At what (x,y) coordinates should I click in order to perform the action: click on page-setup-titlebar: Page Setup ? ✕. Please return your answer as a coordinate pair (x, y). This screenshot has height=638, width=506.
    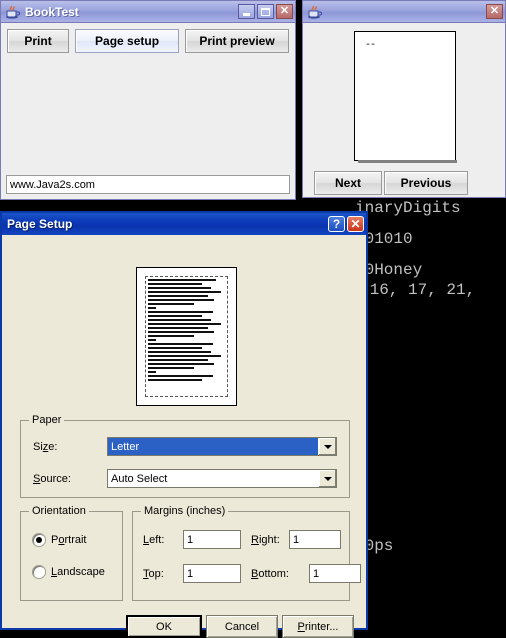
    Looking at the image, I should click on (184, 224).